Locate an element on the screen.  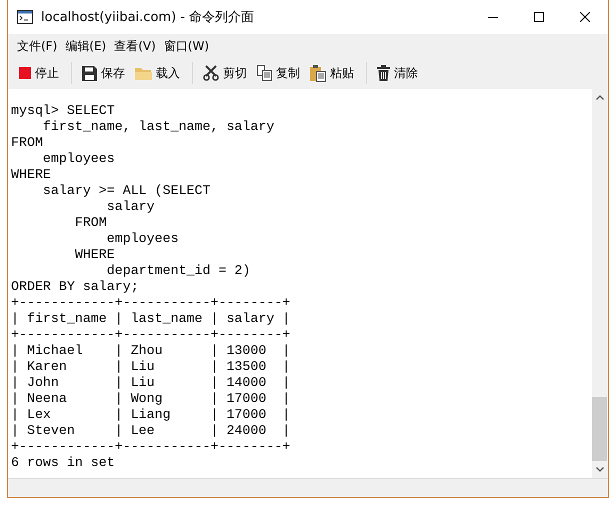
toolbar-button: 剪切 is located at coordinates (225, 73).